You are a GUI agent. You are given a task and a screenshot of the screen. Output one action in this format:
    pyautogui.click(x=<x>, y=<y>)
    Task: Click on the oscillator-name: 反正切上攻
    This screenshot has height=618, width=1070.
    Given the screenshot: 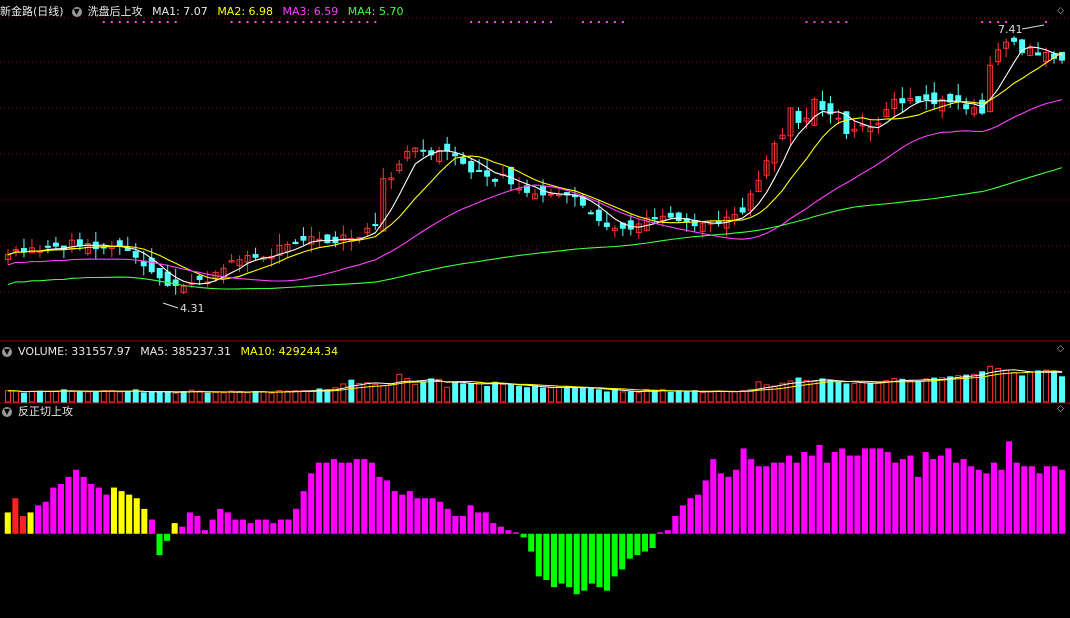 What is the action you would take?
    pyautogui.click(x=45, y=411)
    